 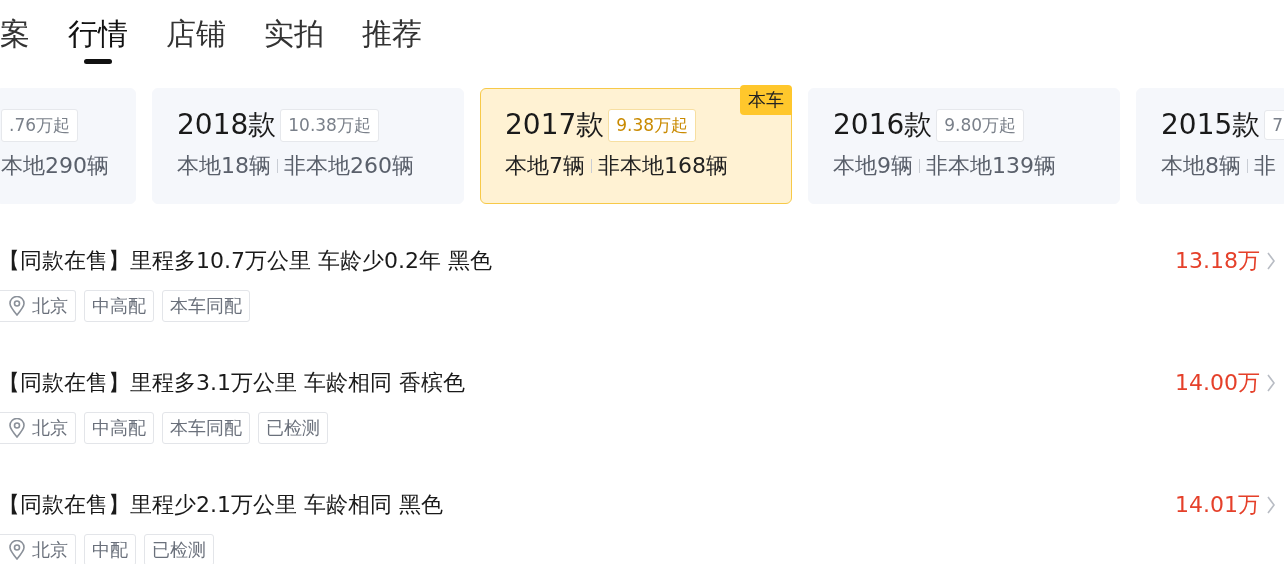 What do you see at coordinates (294, 37) in the screenshot?
I see `tab: 实拍` at bounding box center [294, 37].